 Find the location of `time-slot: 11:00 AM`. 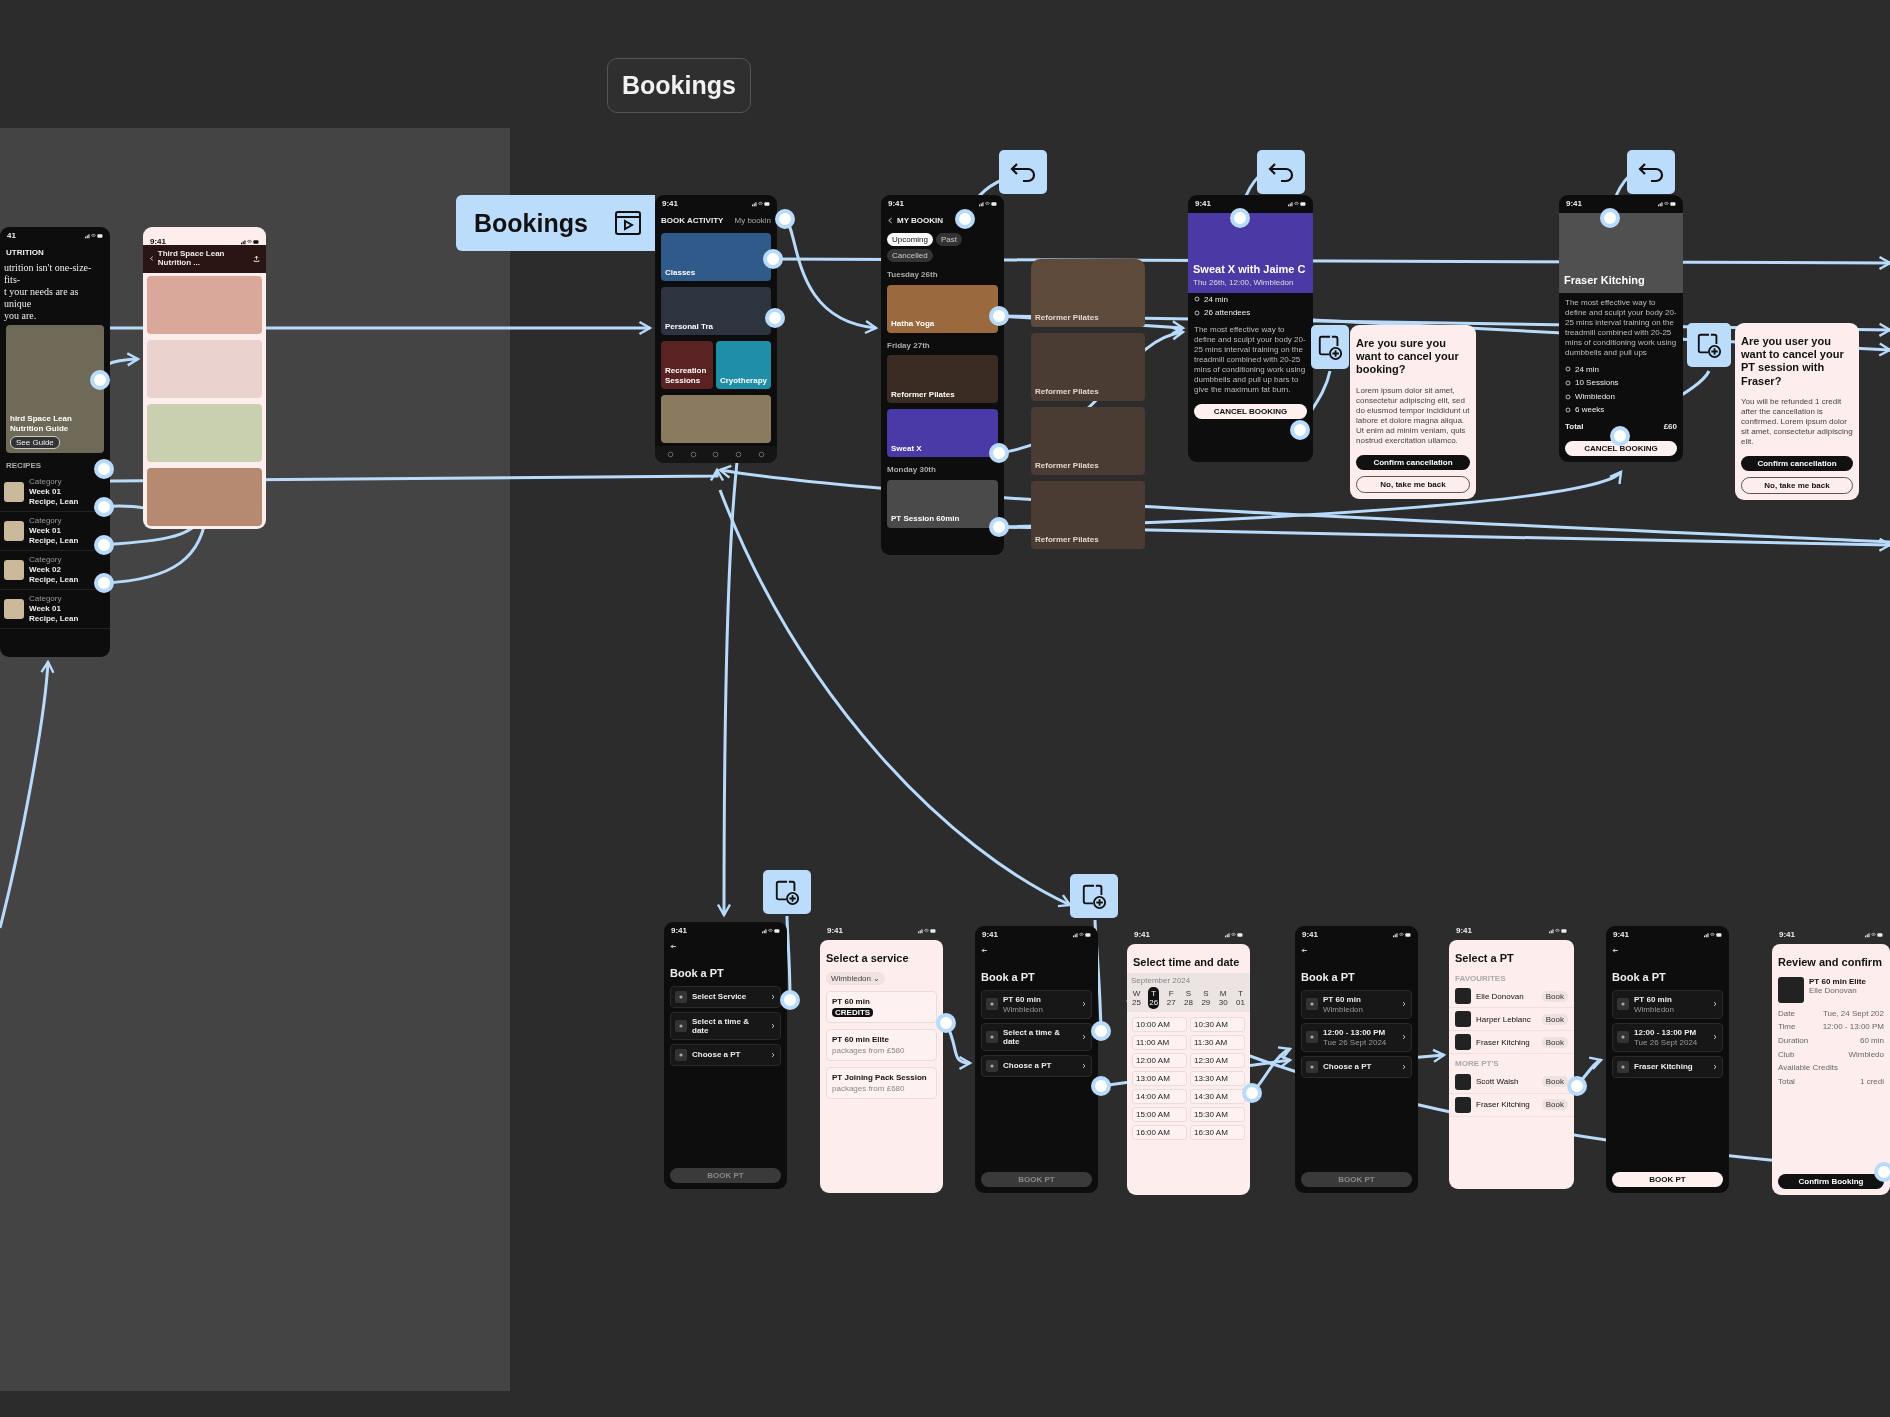

time-slot: 11:00 AM is located at coordinates (1159, 1043).